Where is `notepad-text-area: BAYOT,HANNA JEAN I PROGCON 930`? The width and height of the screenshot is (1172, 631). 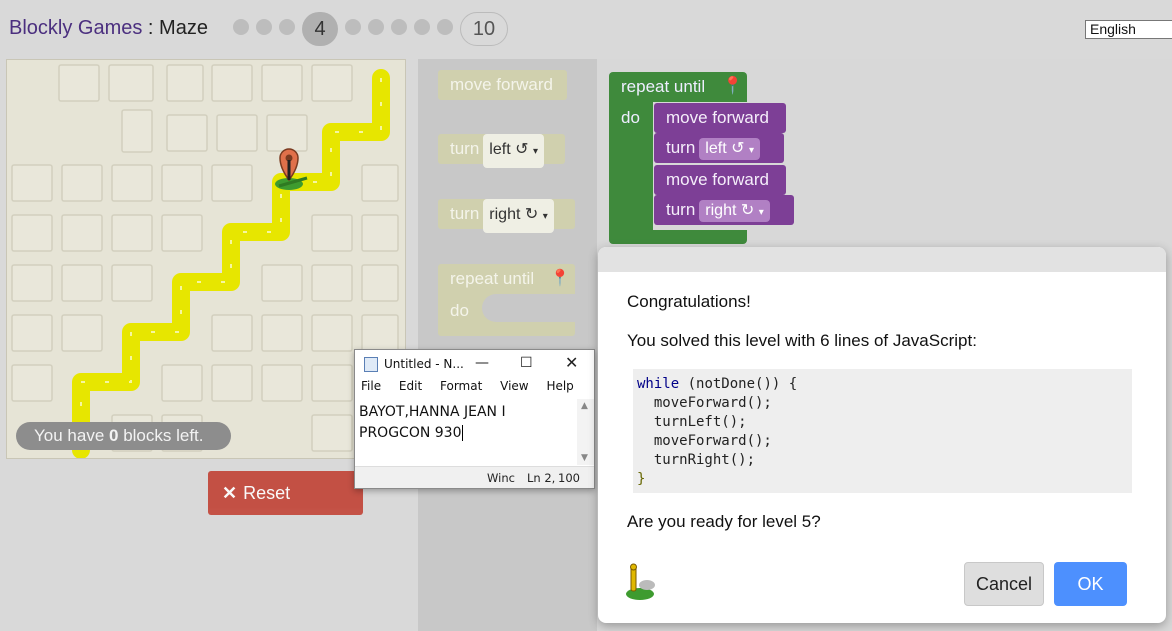
notepad-text-area: BAYOT,HANNA JEAN I PROGCON 930 is located at coordinates (468, 423).